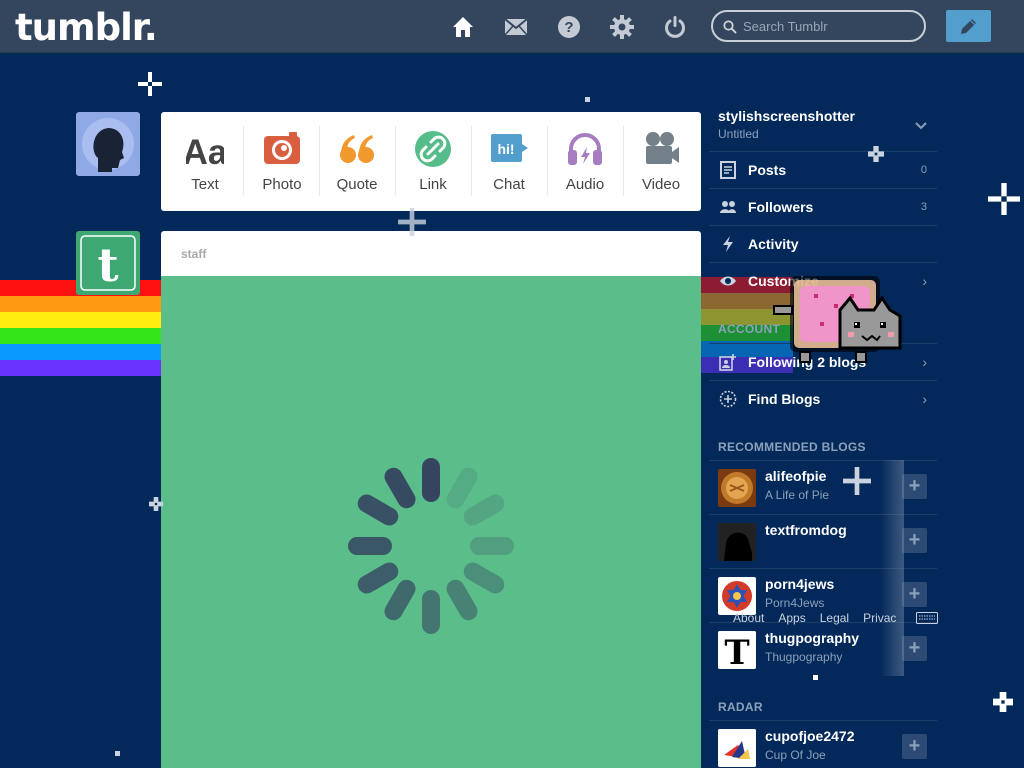 The height and width of the screenshot is (768, 1024). I want to click on sidebar-item-followers: Followers 3, so click(823, 206).